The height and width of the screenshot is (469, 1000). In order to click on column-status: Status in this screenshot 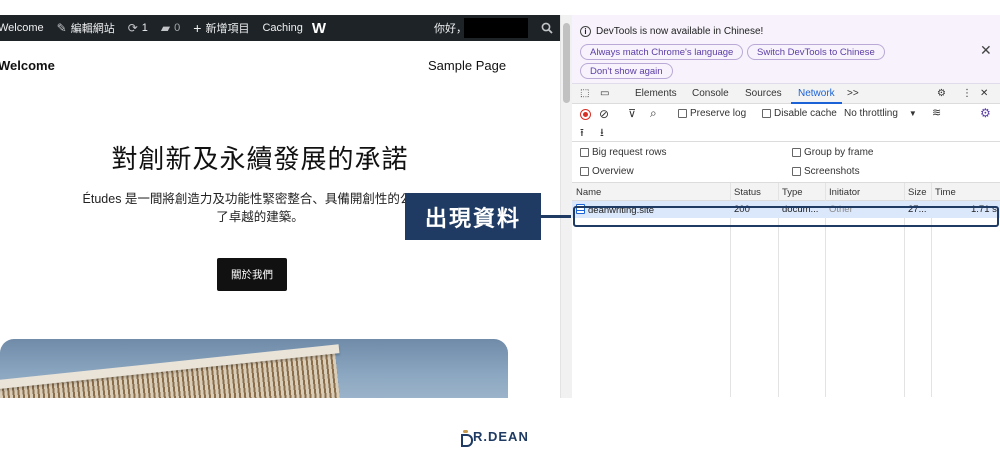, I will do `click(747, 192)`.